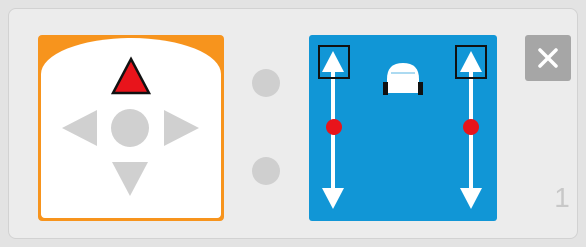 The height and width of the screenshot is (247, 586). Describe the element at coordinates (266, 171) in the screenshot. I see `indicator-bottom` at that location.